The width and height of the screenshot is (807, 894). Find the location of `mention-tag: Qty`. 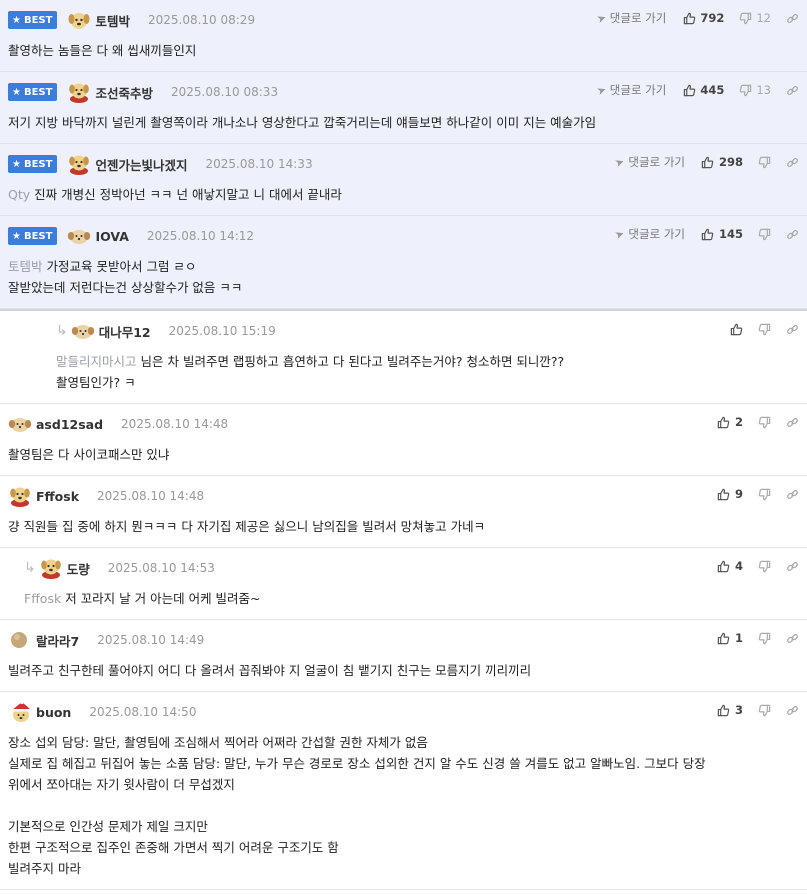

mention-tag: Qty is located at coordinates (19, 194).